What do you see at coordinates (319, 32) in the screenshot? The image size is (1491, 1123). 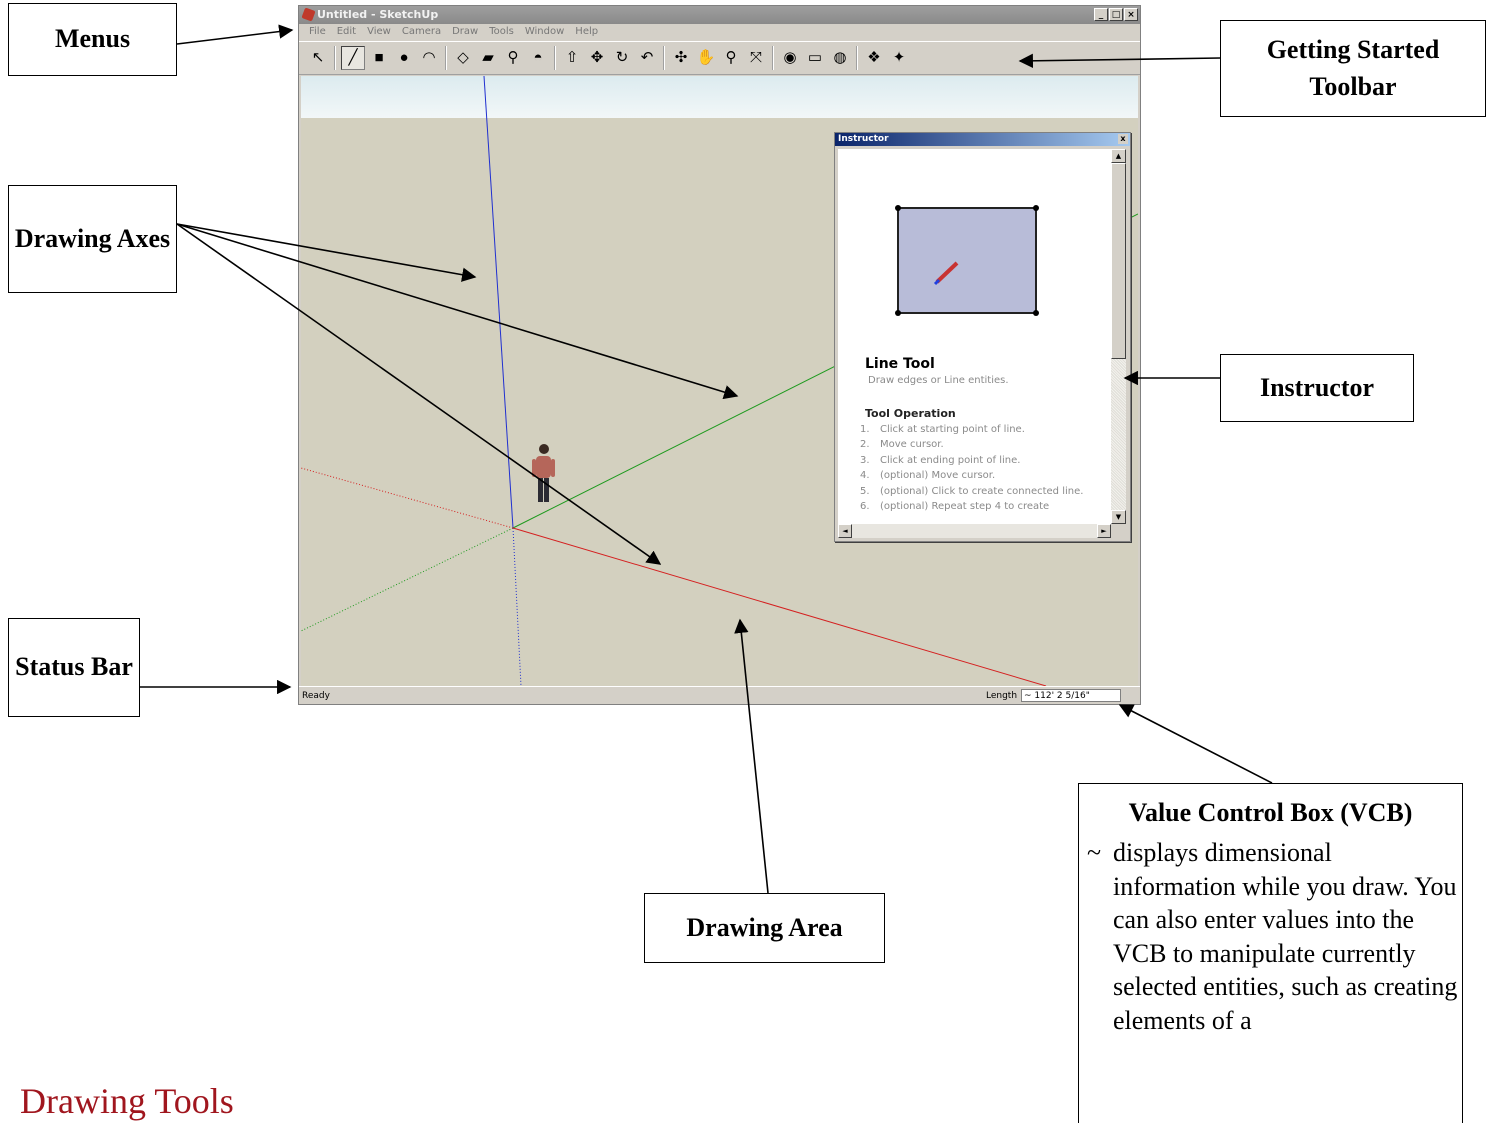 I see `menu-file: File` at bounding box center [319, 32].